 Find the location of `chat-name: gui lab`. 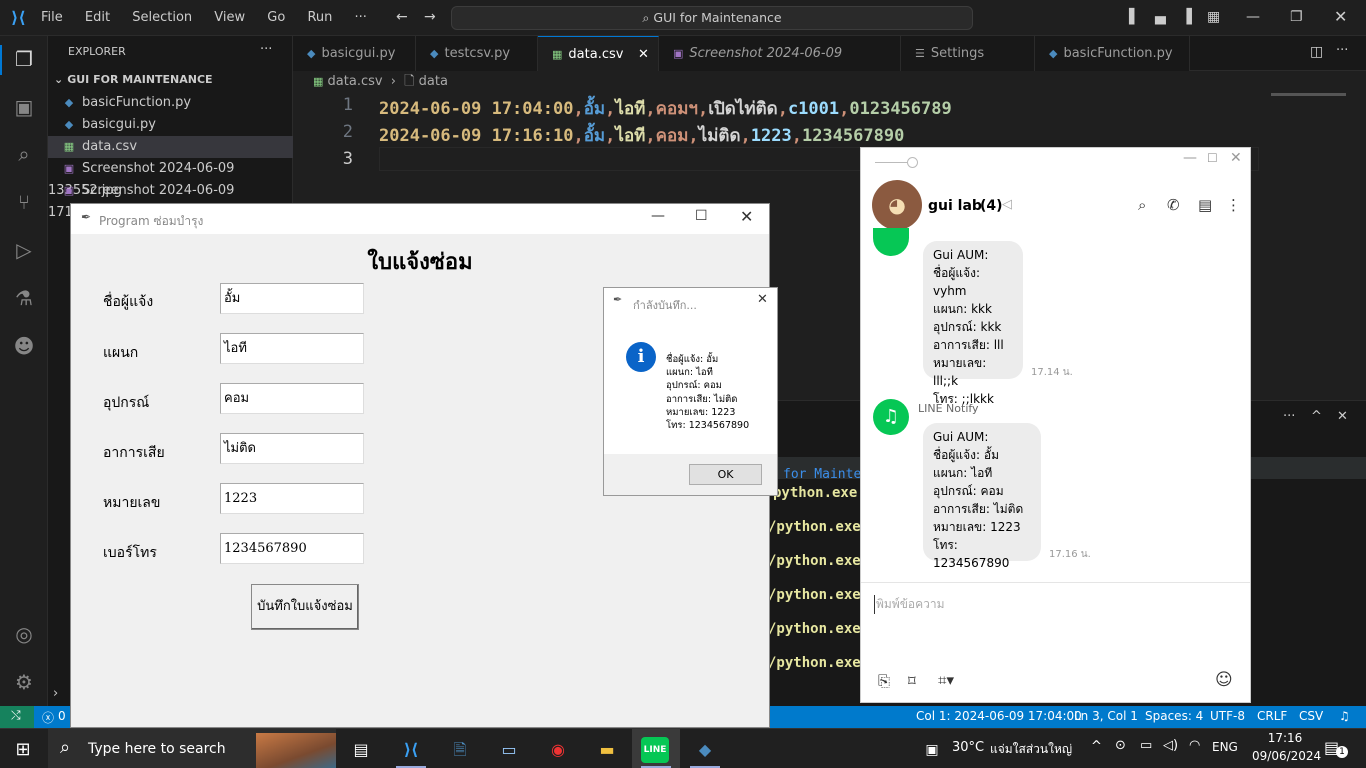

chat-name: gui lab is located at coordinates (955, 206).